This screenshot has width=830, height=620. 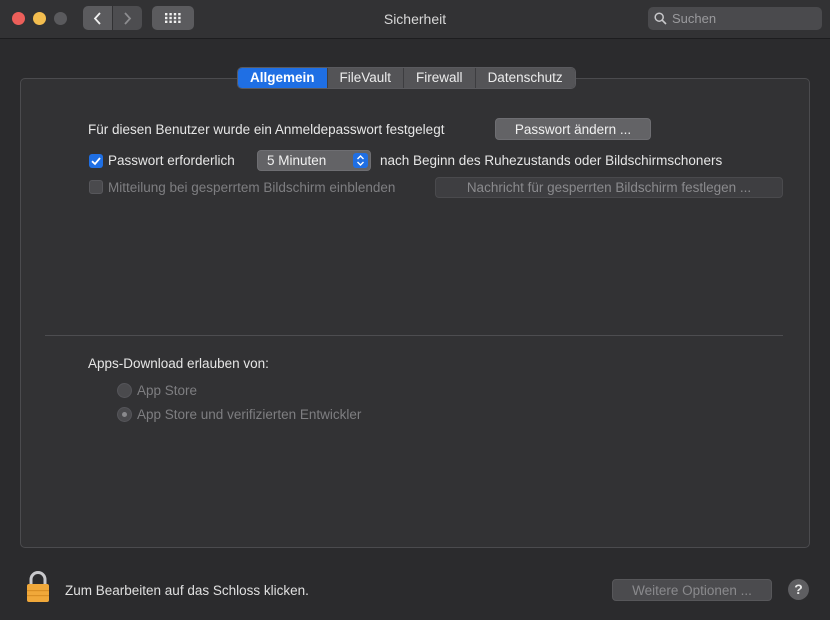 What do you see at coordinates (798, 589) in the screenshot?
I see `help-button: ?` at bounding box center [798, 589].